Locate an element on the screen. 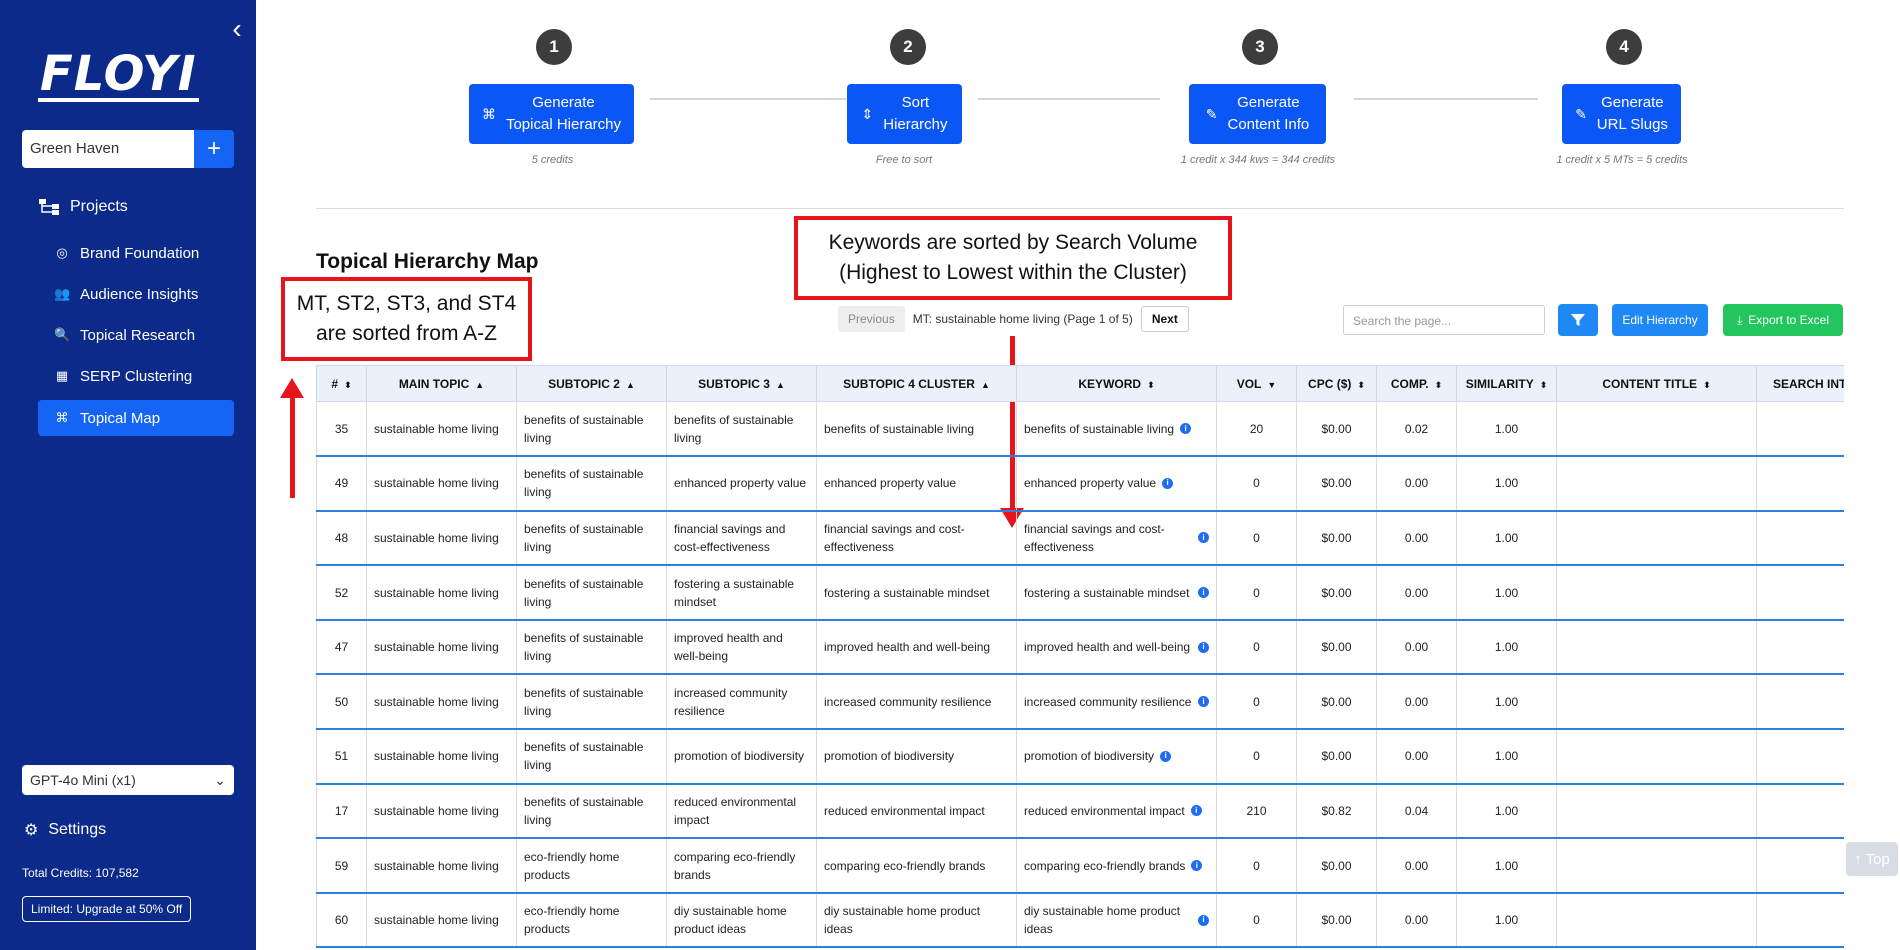 The image size is (1900, 950). previous-page-button: Previous is located at coordinates (871, 319).